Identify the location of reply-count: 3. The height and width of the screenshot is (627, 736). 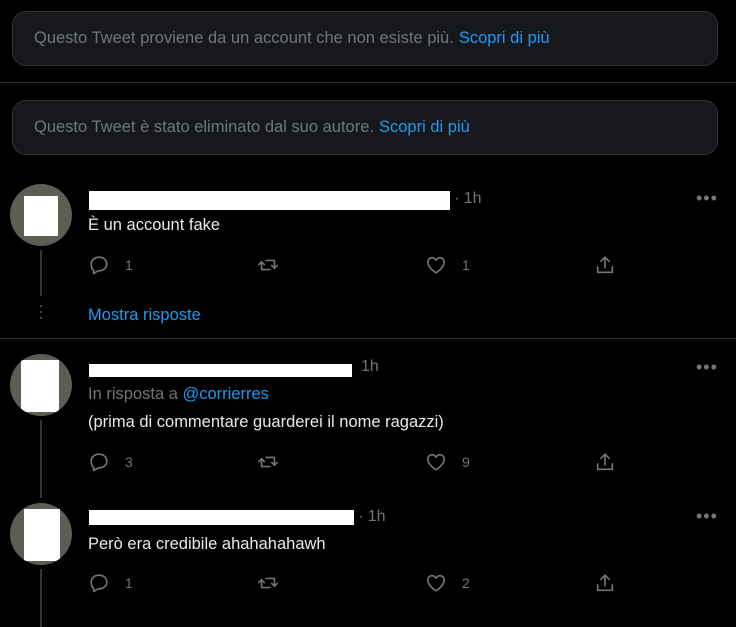
(129, 462).